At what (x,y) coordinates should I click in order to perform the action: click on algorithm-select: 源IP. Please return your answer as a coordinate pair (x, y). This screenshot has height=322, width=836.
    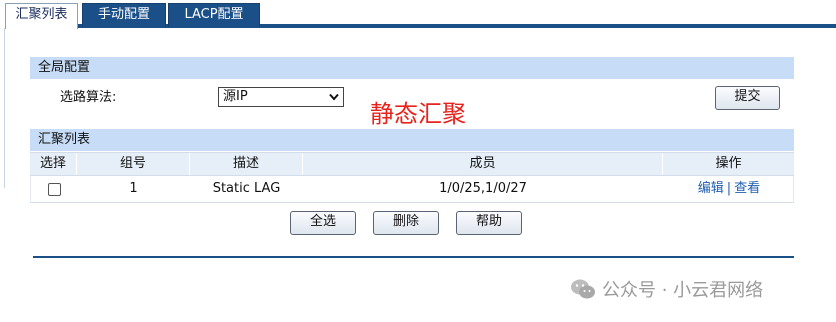
    Looking at the image, I should click on (281, 97).